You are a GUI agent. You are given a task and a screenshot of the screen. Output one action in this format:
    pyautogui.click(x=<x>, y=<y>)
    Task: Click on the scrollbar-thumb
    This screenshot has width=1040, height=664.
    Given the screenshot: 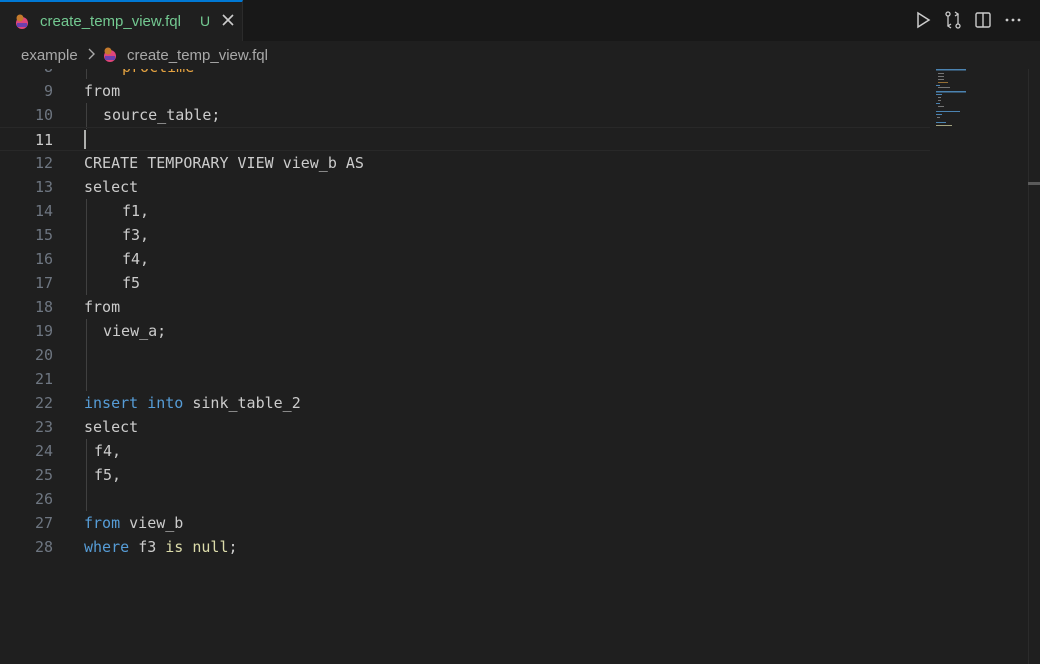 What is the action you would take?
    pyautogui.click(x=1034, y=183)
    